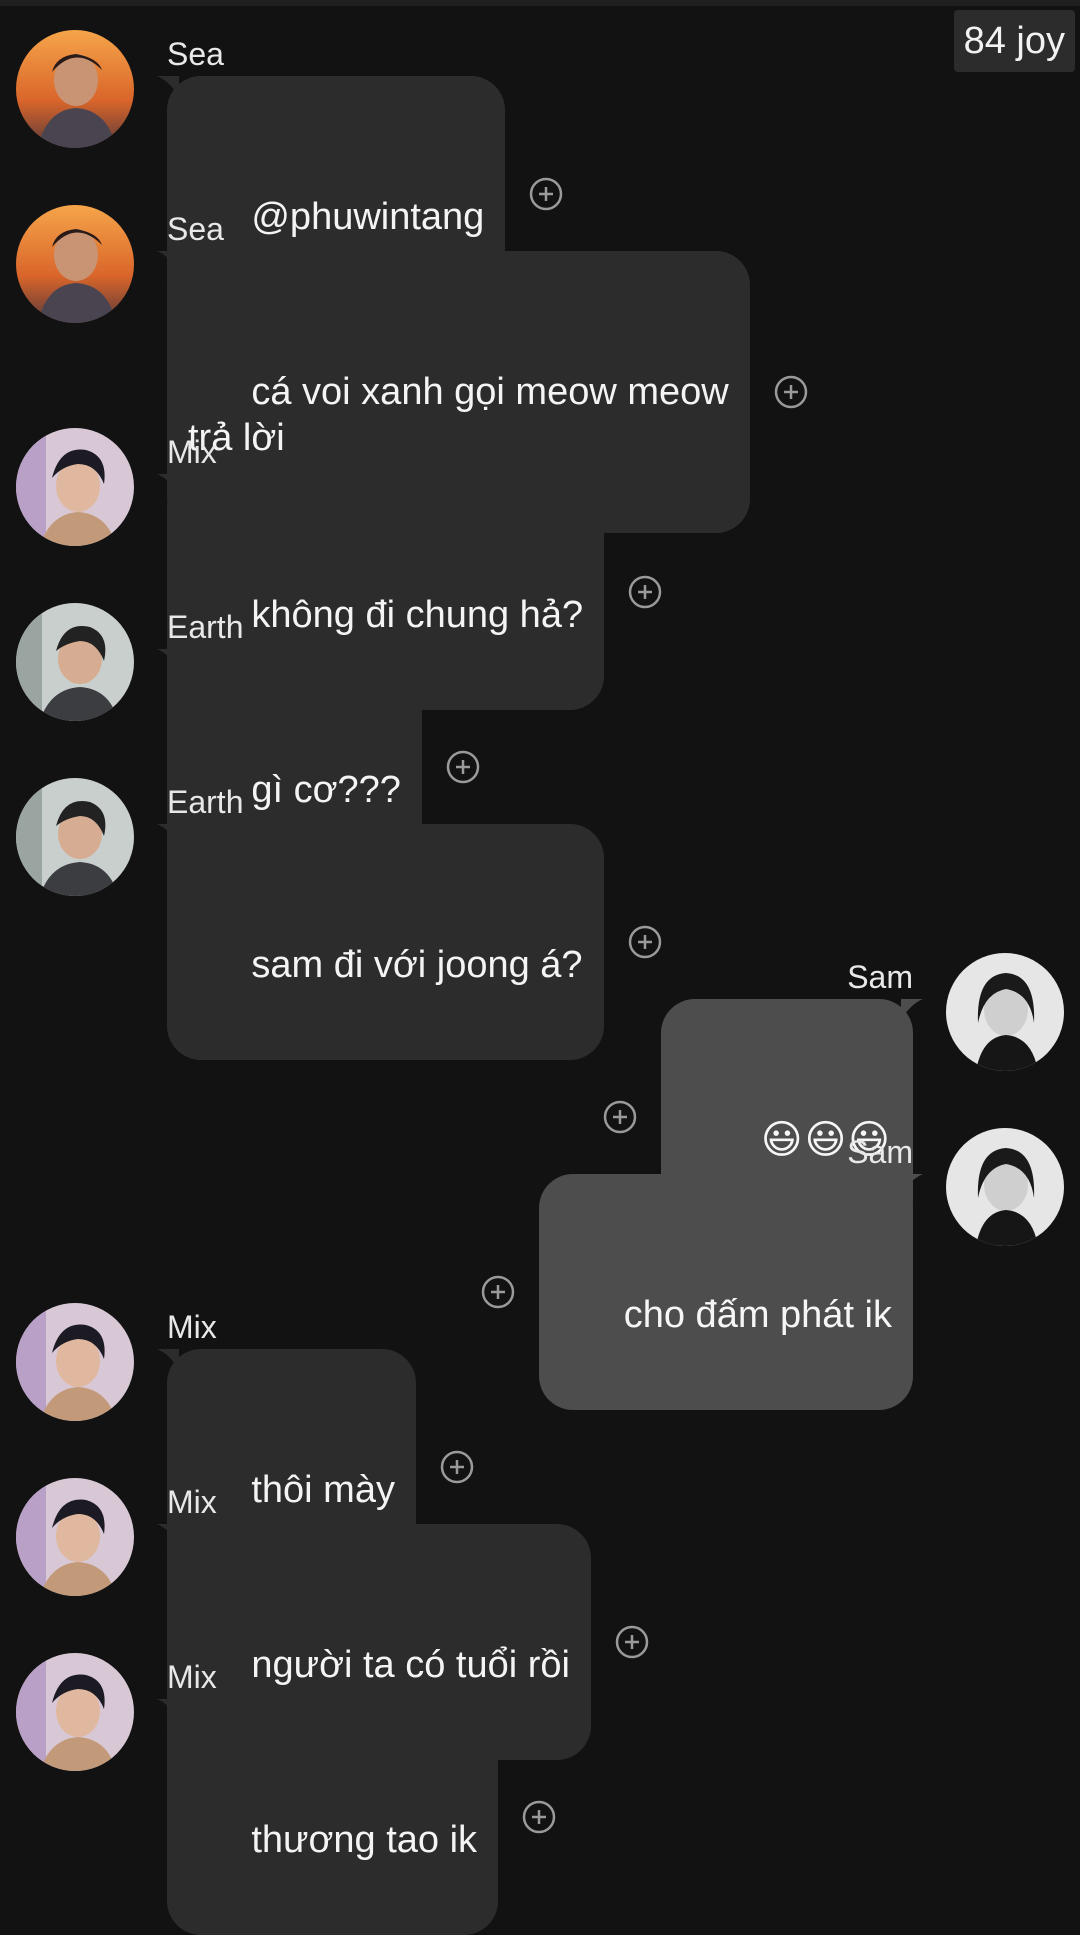  Describe the element at coordinates (458, 415) in the screenshot. I see `message-text: cá voi xanh gọi meow meow trả lời` at that location.